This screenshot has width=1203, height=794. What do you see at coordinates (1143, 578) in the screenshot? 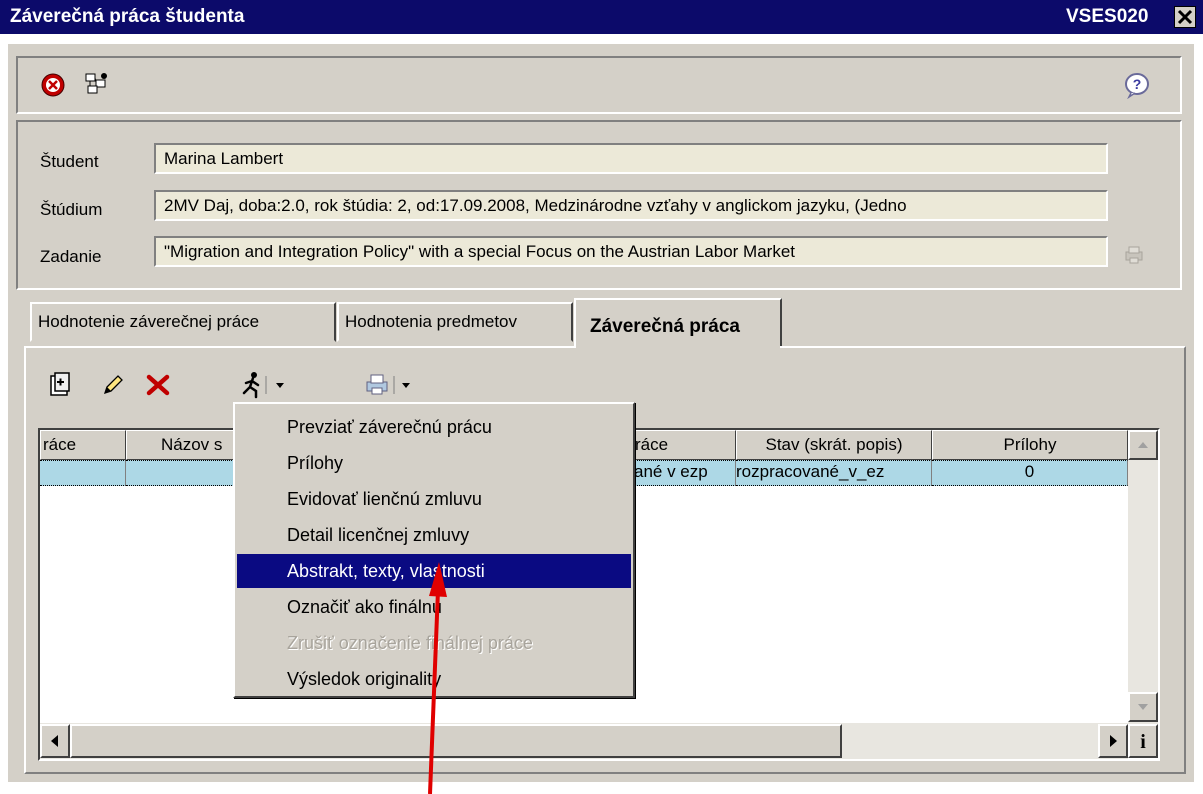
I see `vertical-scrollbar` at bounding box center [1143, 578].